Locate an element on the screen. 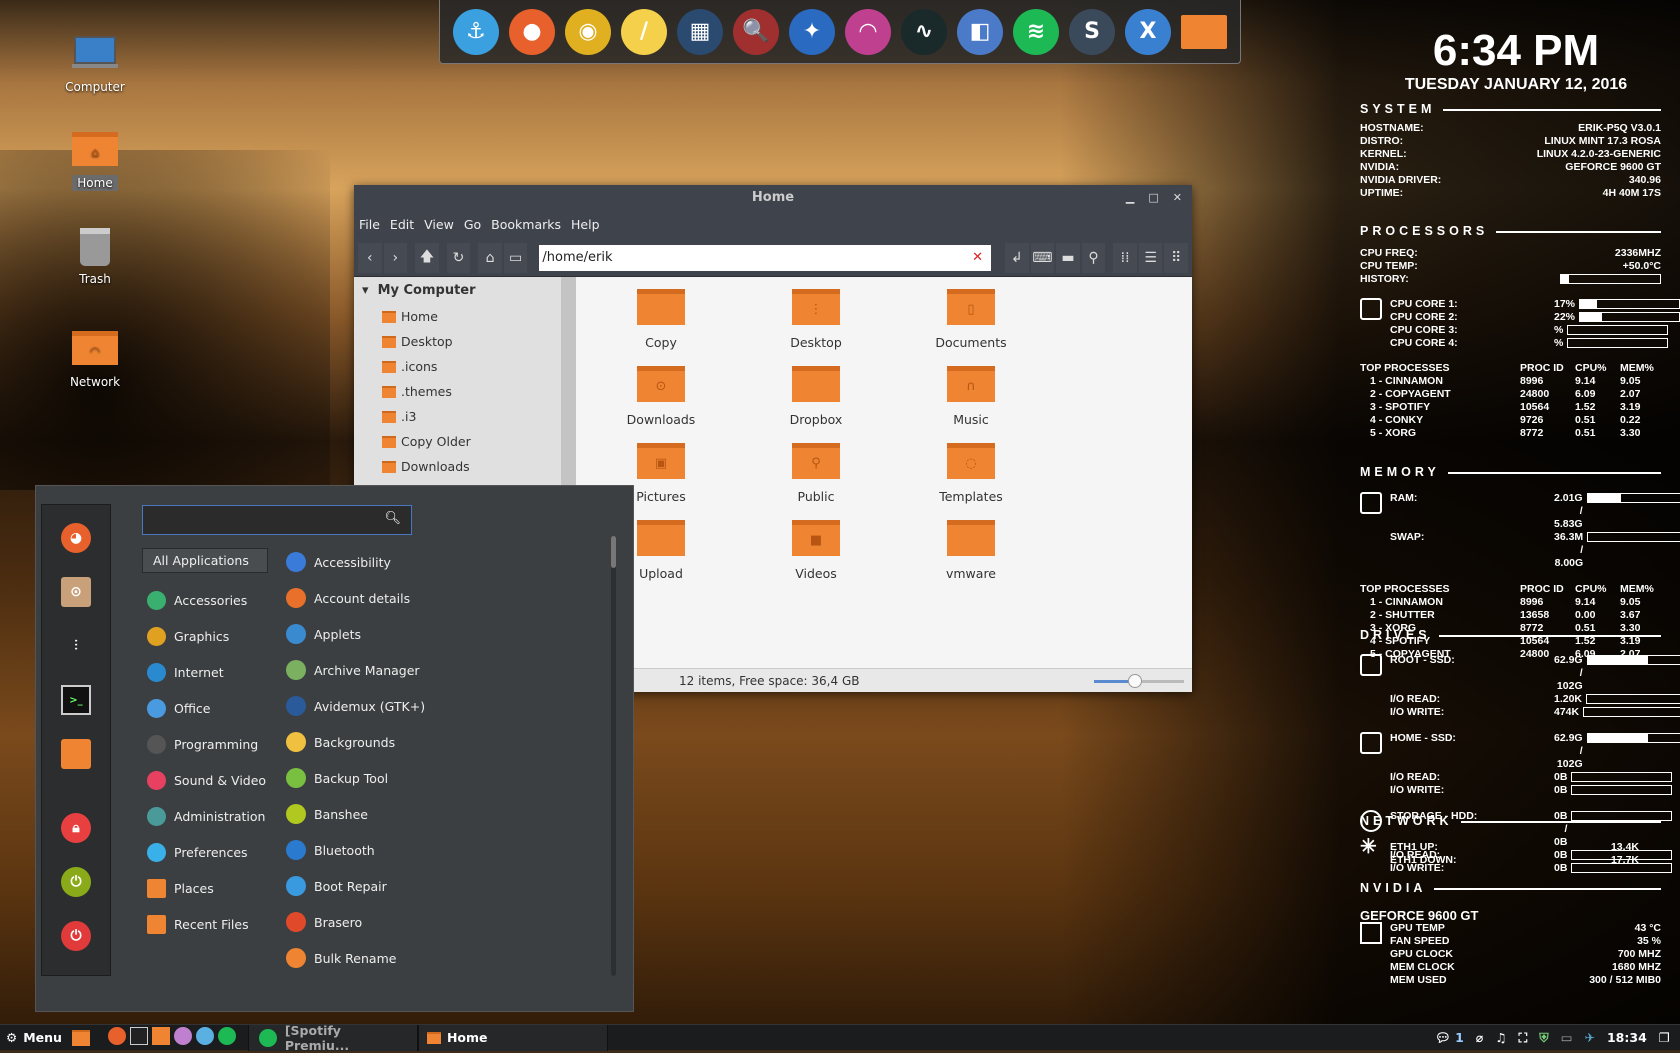  desktop-icon-trash: Trash is located at coordinates (95, 257).